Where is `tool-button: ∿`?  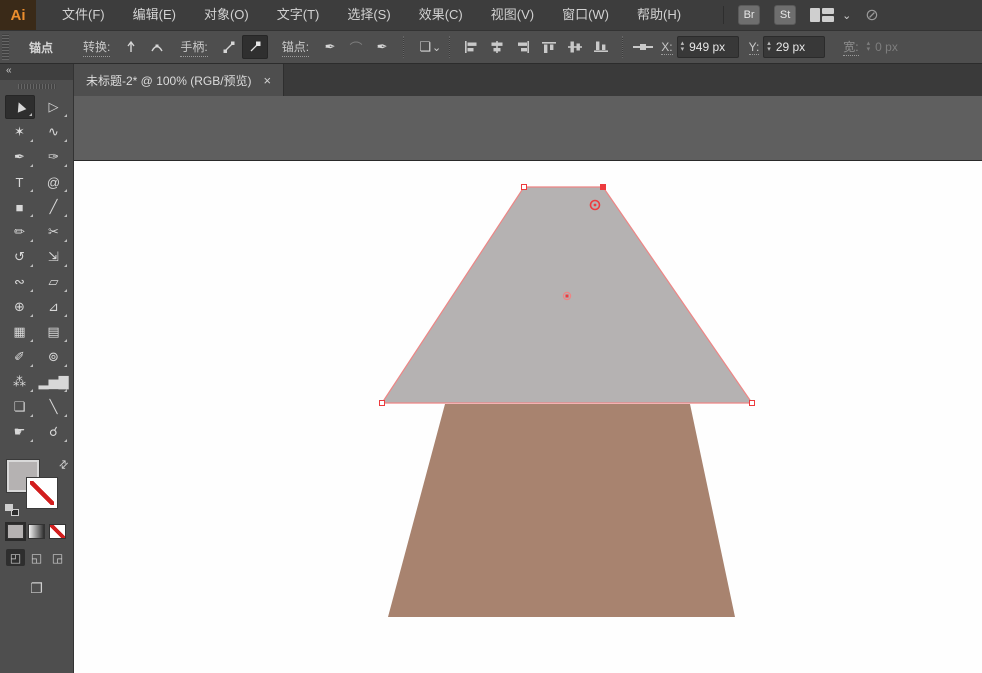 tool-button: ∿ is located at coordinates (54, 132).